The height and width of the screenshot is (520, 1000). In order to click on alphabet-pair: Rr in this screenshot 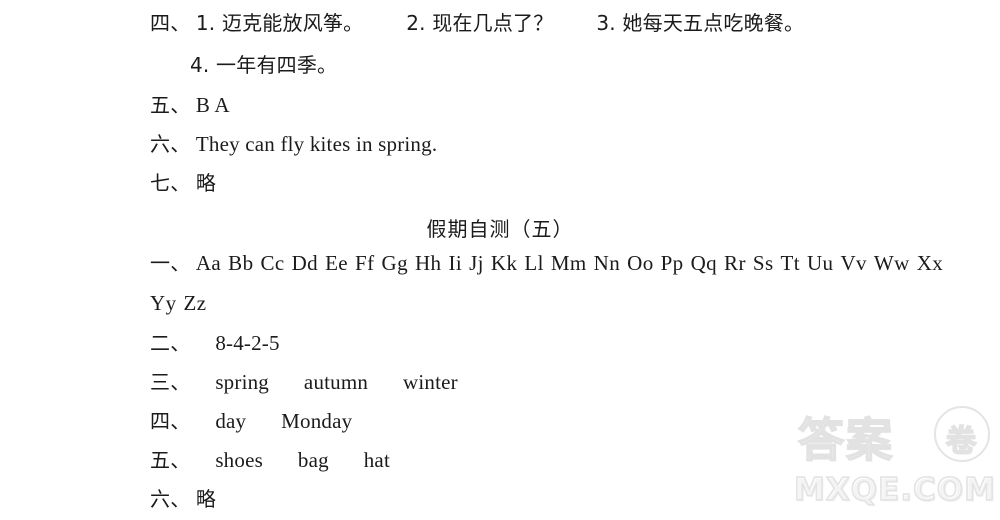, I will do `click(735, 263)`.